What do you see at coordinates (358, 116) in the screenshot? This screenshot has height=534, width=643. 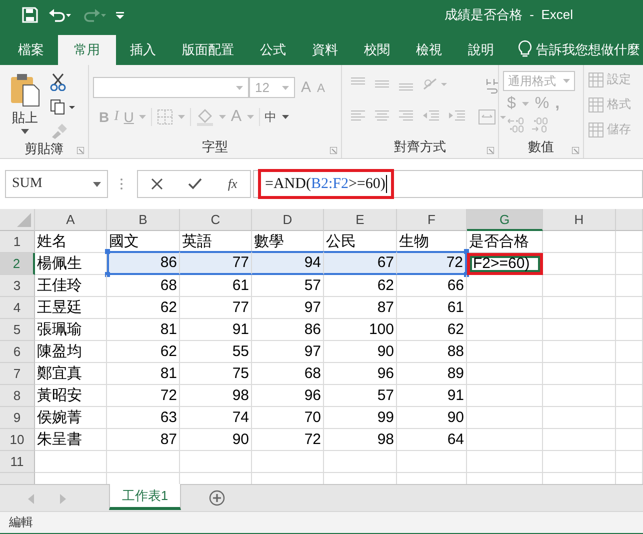 I see `align-left-icon` at bounding box center [358, 116].